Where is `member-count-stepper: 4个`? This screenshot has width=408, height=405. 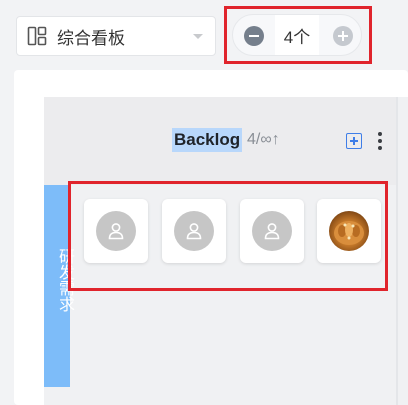
member-count-stepper: 4个 is located at coordinates (297, 35).